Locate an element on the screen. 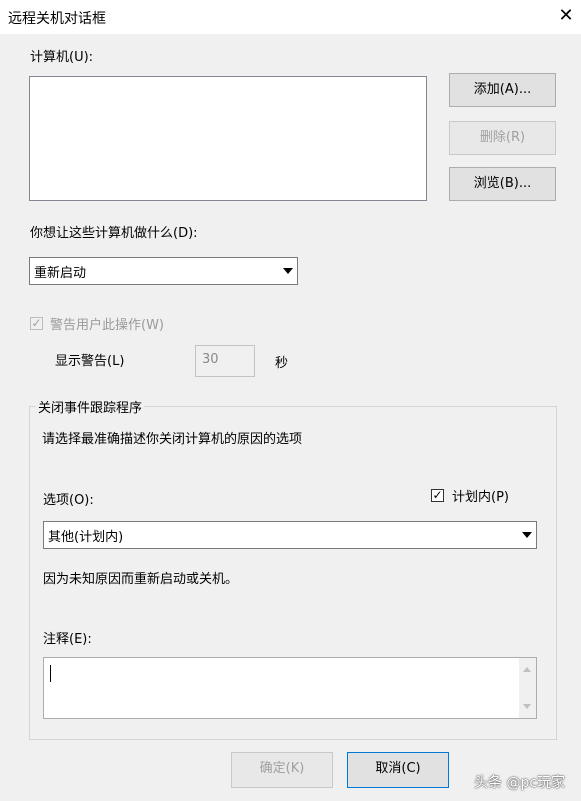 The height and width of the screenshot is (801, 581). computers-listbox is located at coordinates (228, 138).